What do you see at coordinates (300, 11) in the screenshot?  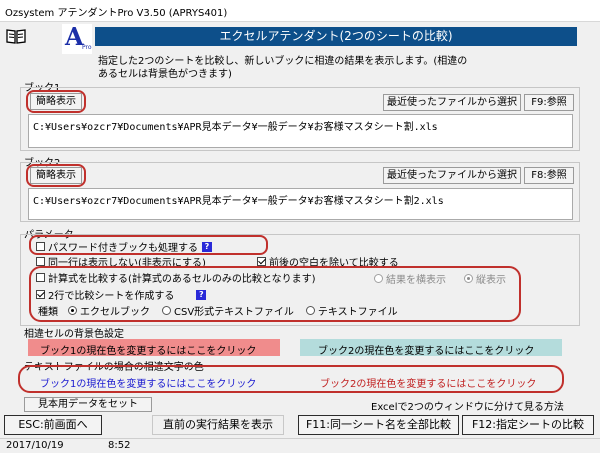 I see `title-bar: Ozsystem アテンダントPro V3.50 (APRYS401)` at bounding box center [300, 11].